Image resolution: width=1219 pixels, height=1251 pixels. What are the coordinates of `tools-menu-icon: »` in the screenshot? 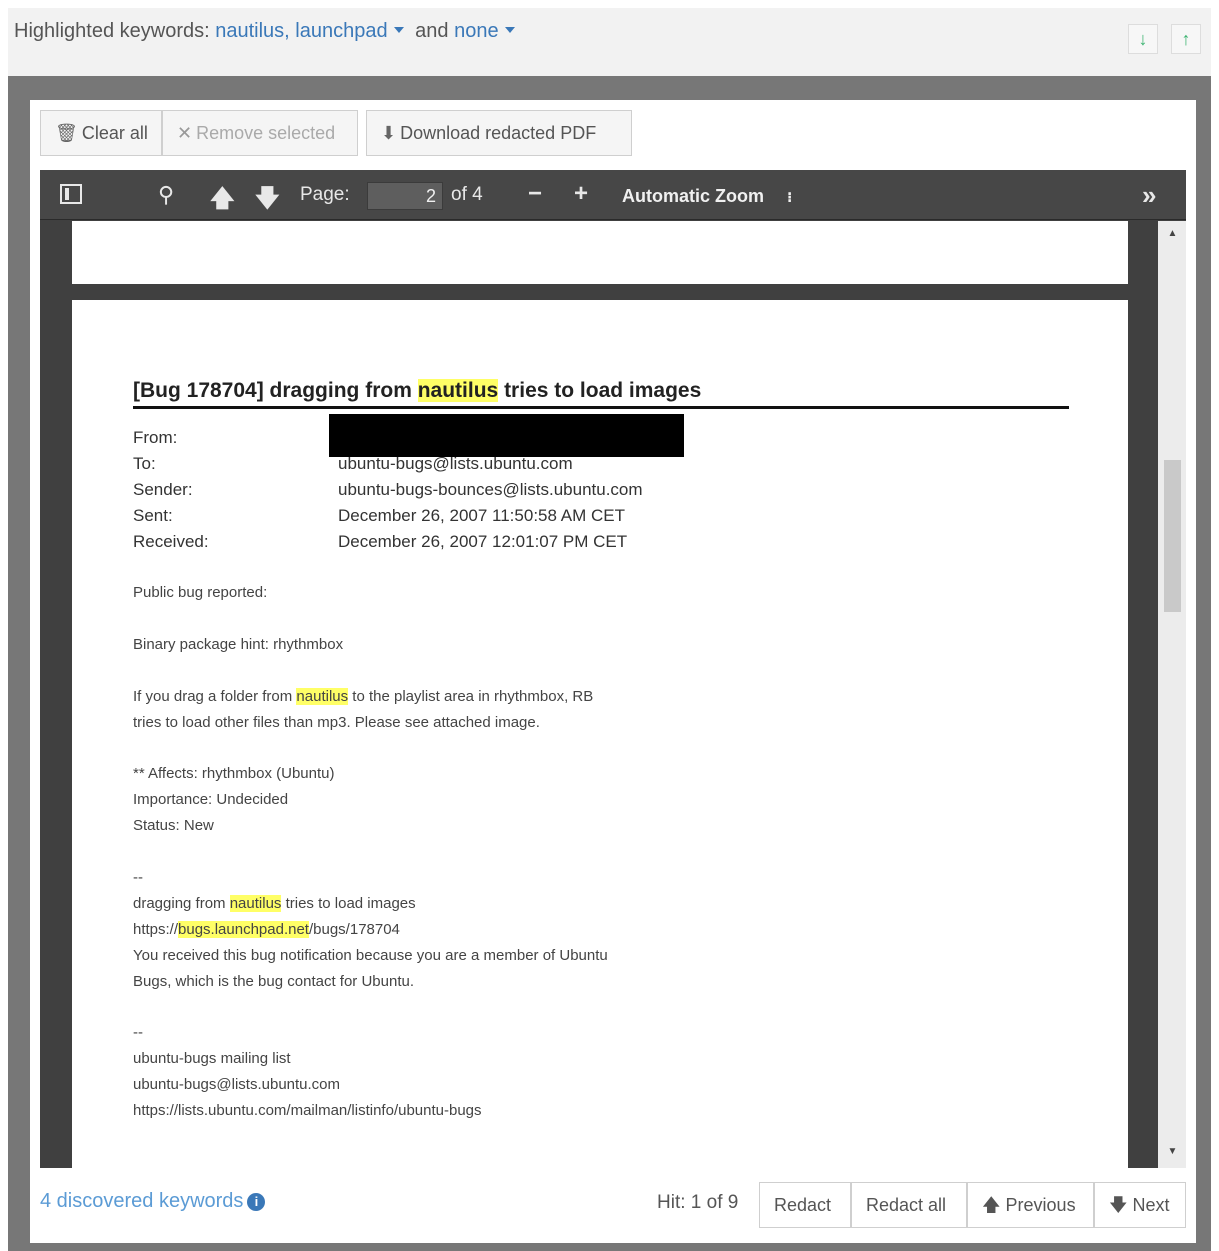 It's located at (1149, 195).